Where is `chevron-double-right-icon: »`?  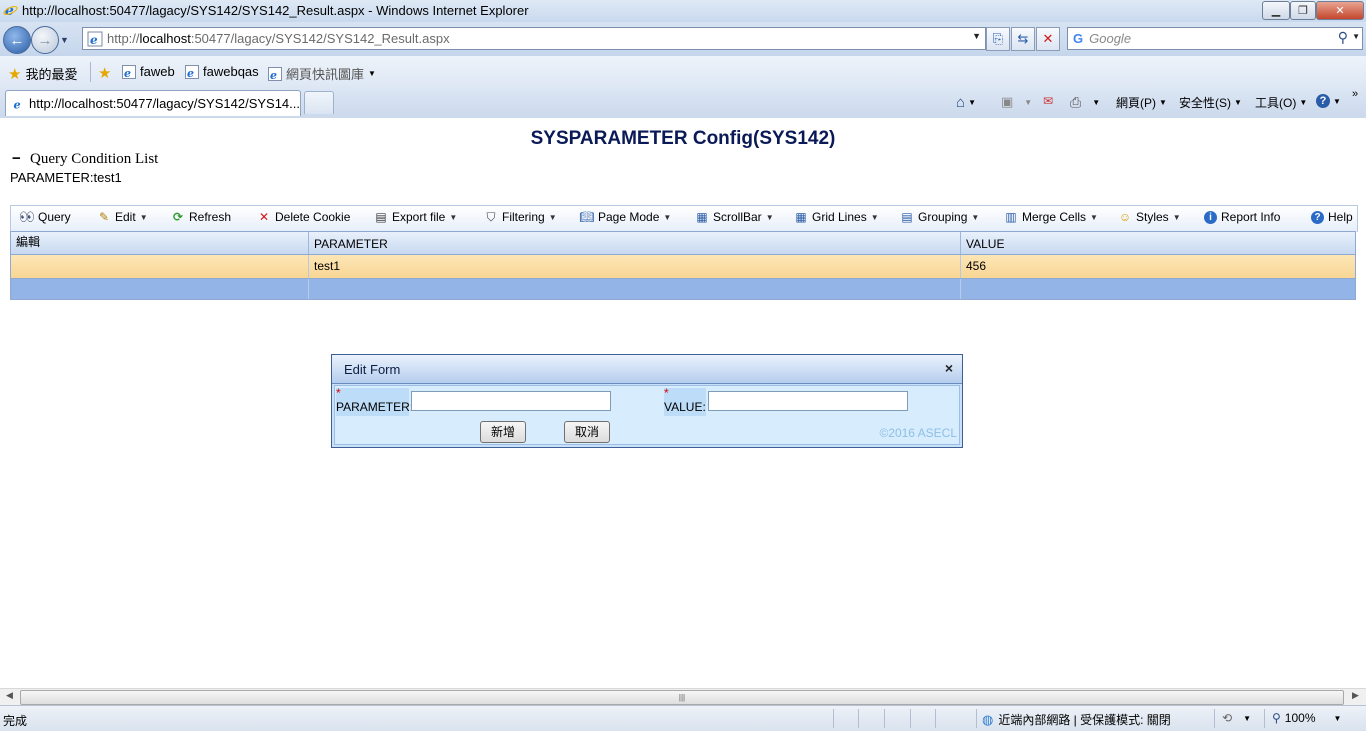
chevron-double-right-icon: » is located at coordinates (1355, 94).